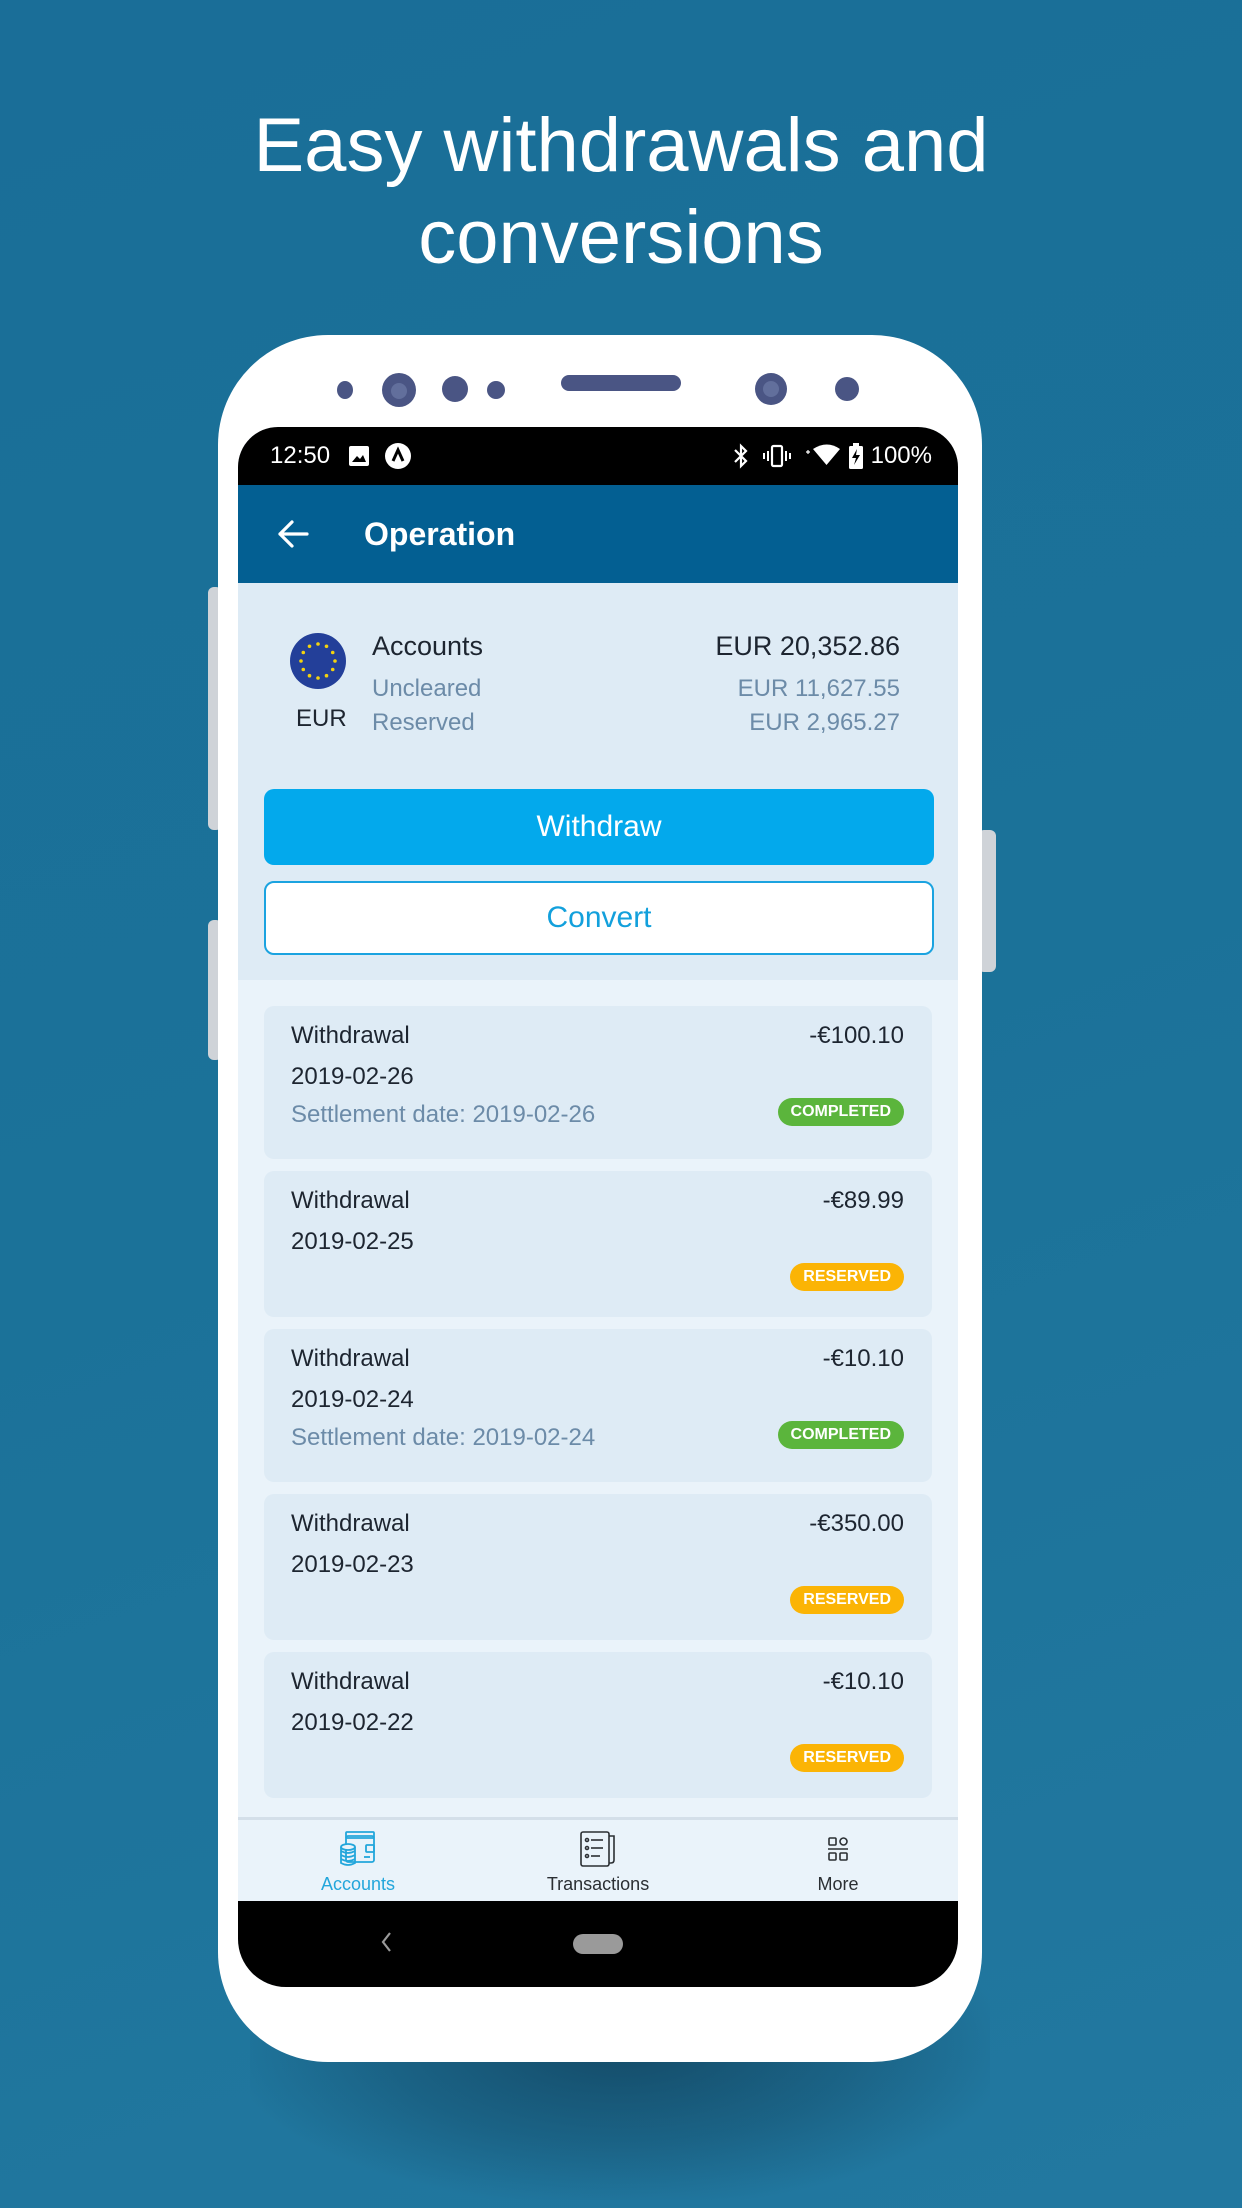 The width and height of the screenshot is (1242, 2208). I want to click on vibrate-icon, so click(776, 456).